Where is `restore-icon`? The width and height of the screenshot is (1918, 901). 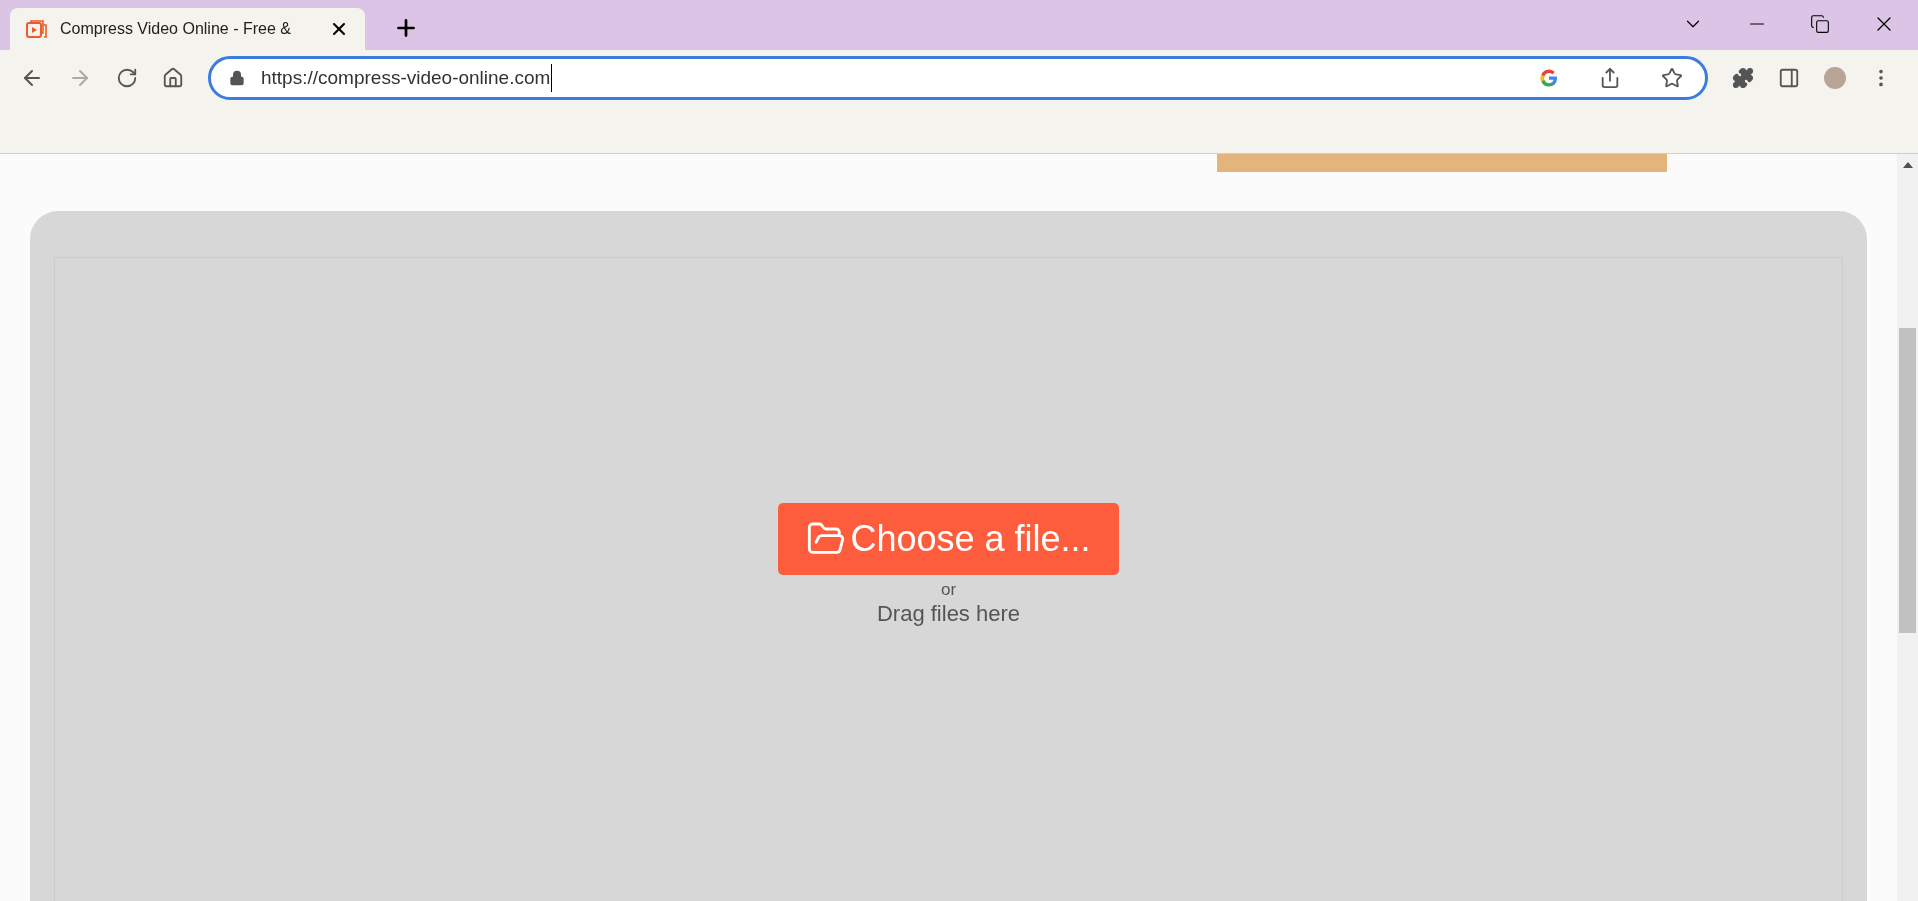 restore-icon is located at coordinates (1820, 24).